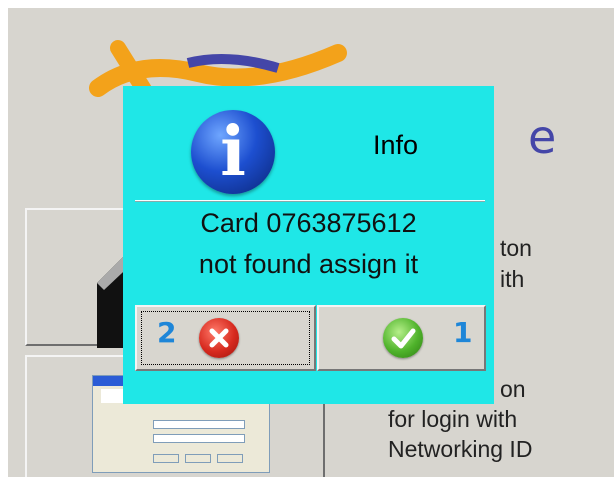 This screenshot has width=614, height=477. I want to click on checkmark-icon, so click(403, 338).